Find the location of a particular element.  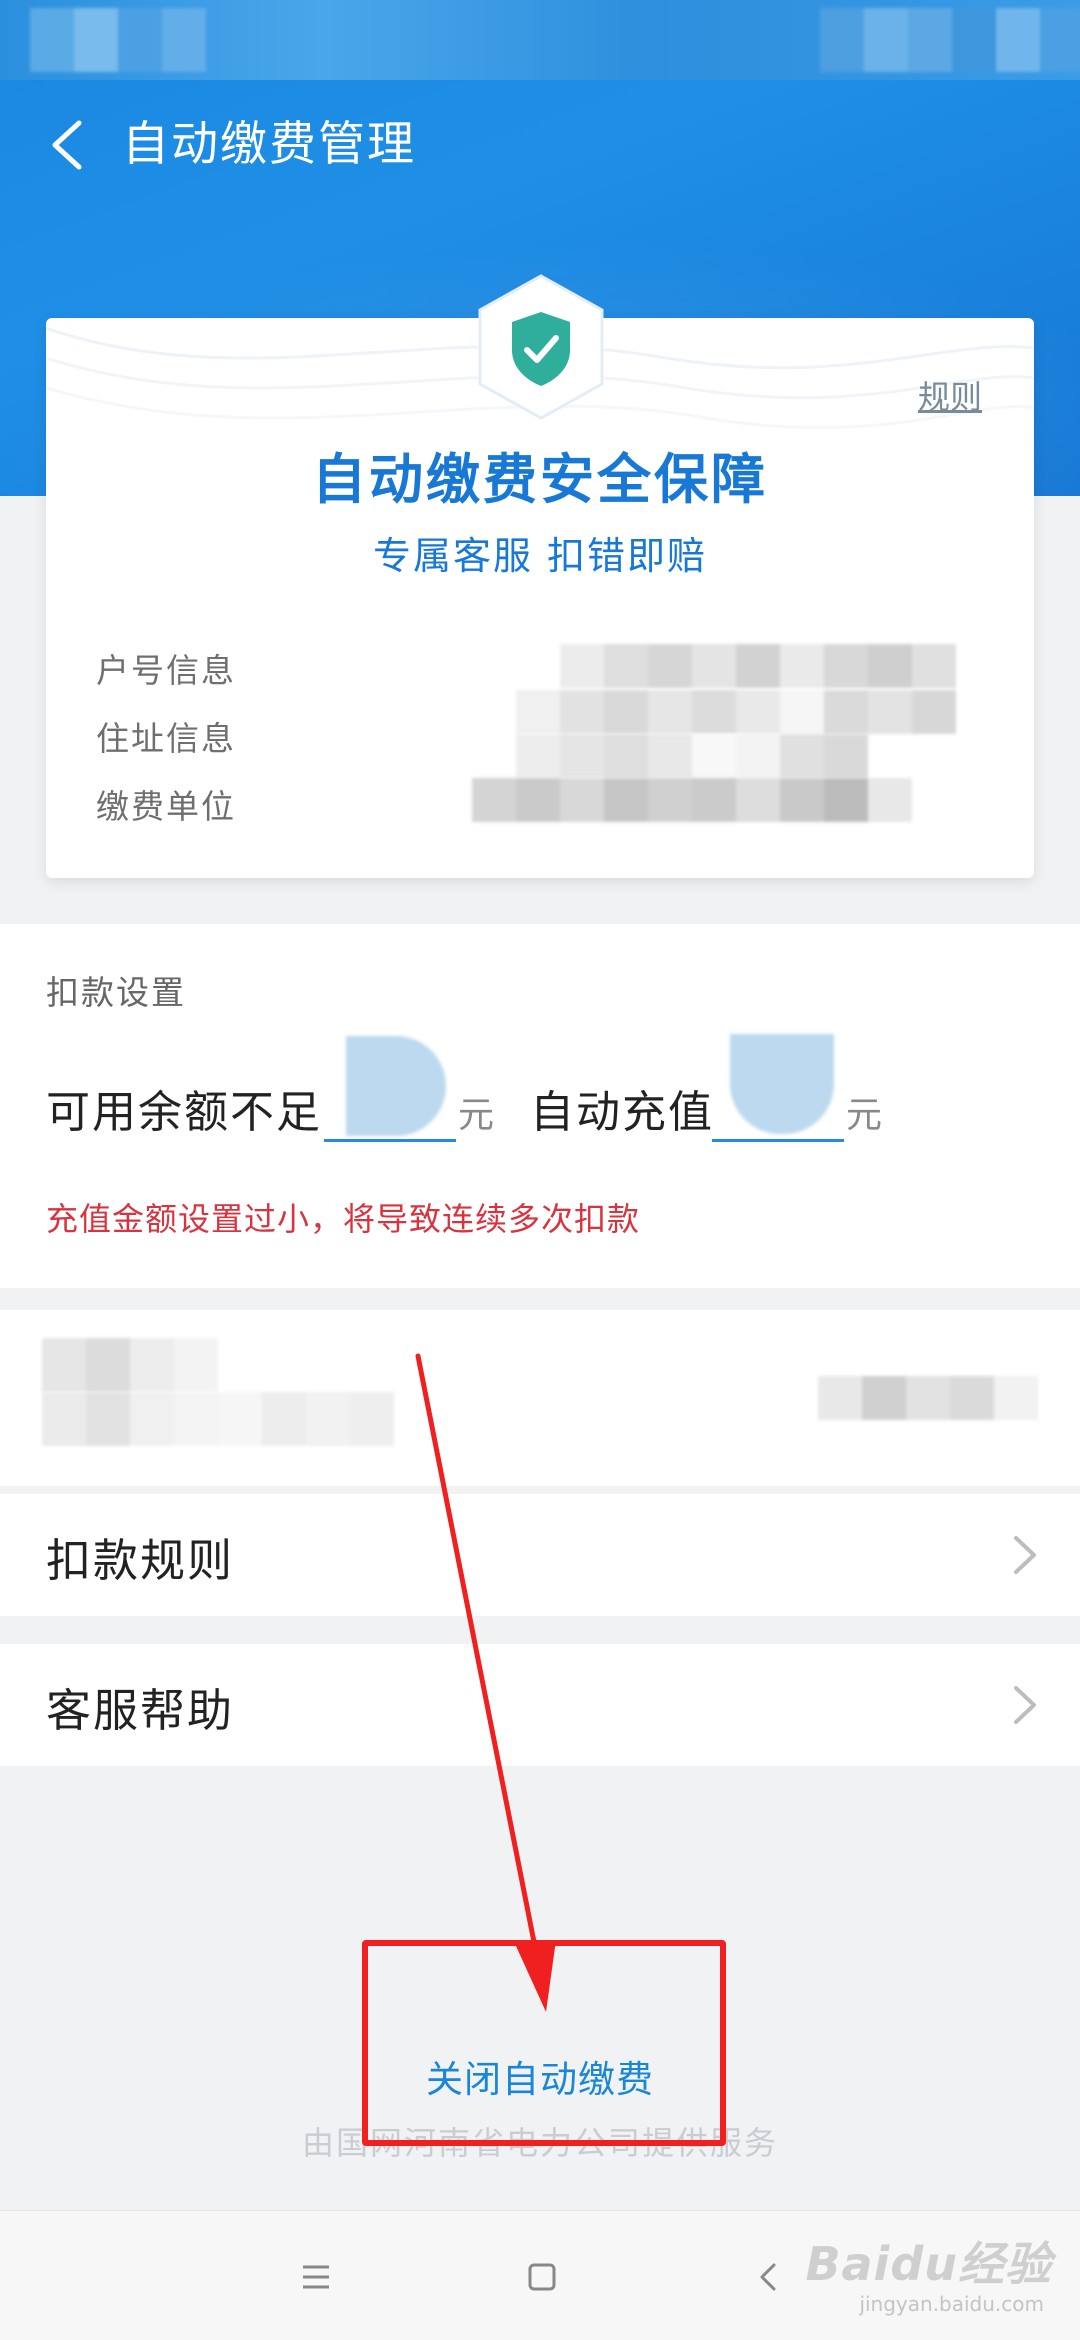

square-icon is located at coordinates (542, 2277).